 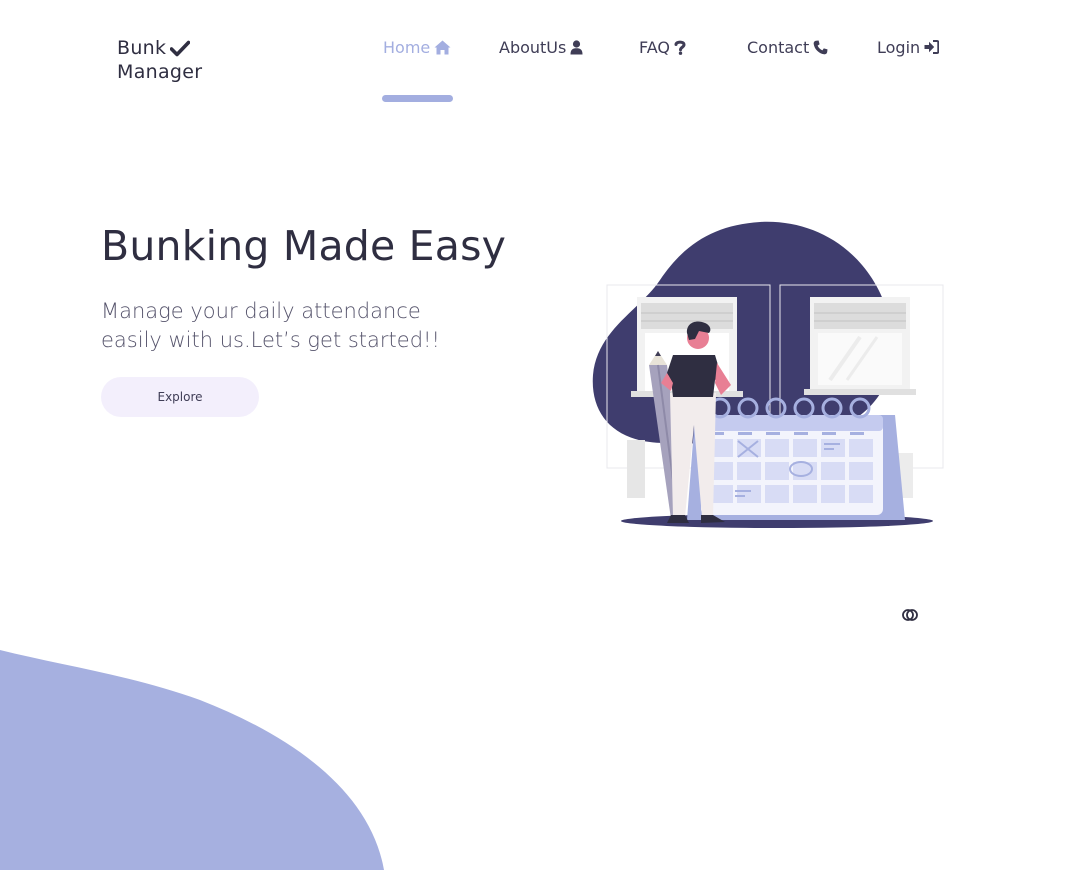 I want to click on hero-title: Bunking Made Easy, so click(x=304, y=246).